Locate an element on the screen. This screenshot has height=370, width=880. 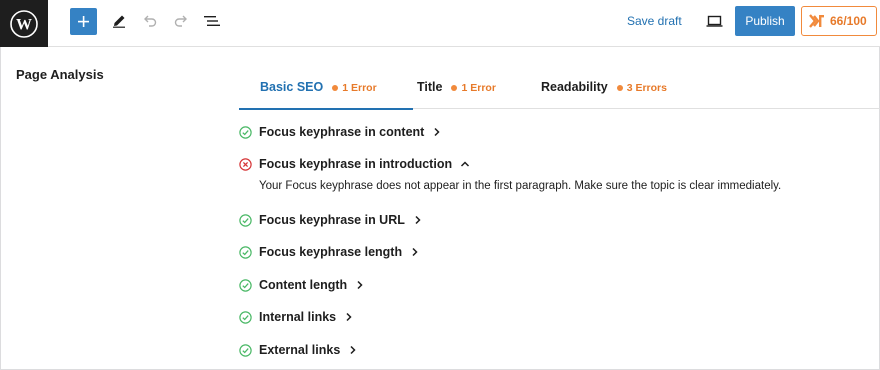
plus-icon is located at coordinates (83, 21).